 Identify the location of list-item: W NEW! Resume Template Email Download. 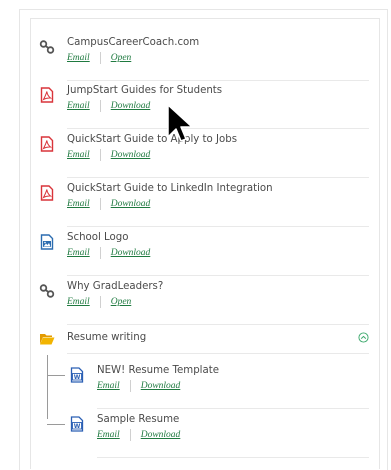
(200, 387).